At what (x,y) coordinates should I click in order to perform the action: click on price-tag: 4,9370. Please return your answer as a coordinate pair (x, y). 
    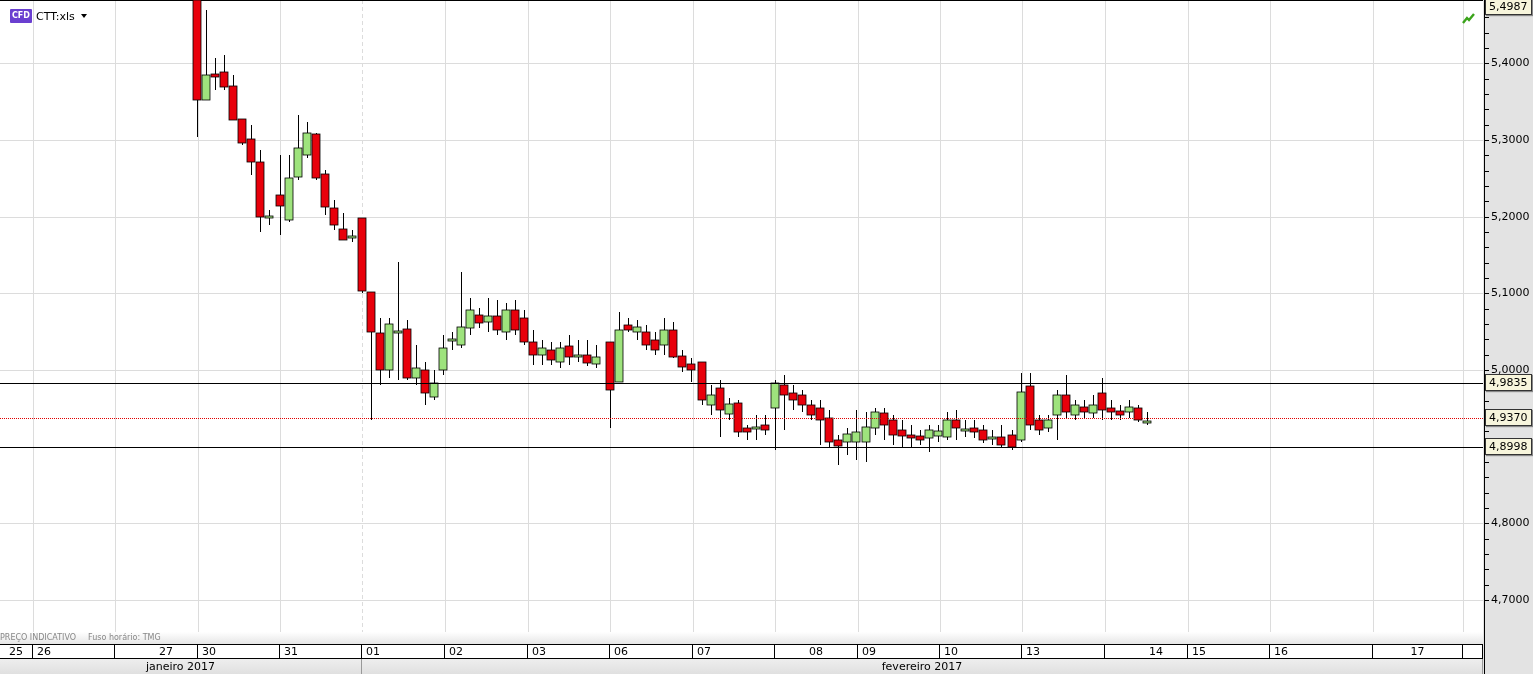
    Looking at the image, I should click on (1508, 418).